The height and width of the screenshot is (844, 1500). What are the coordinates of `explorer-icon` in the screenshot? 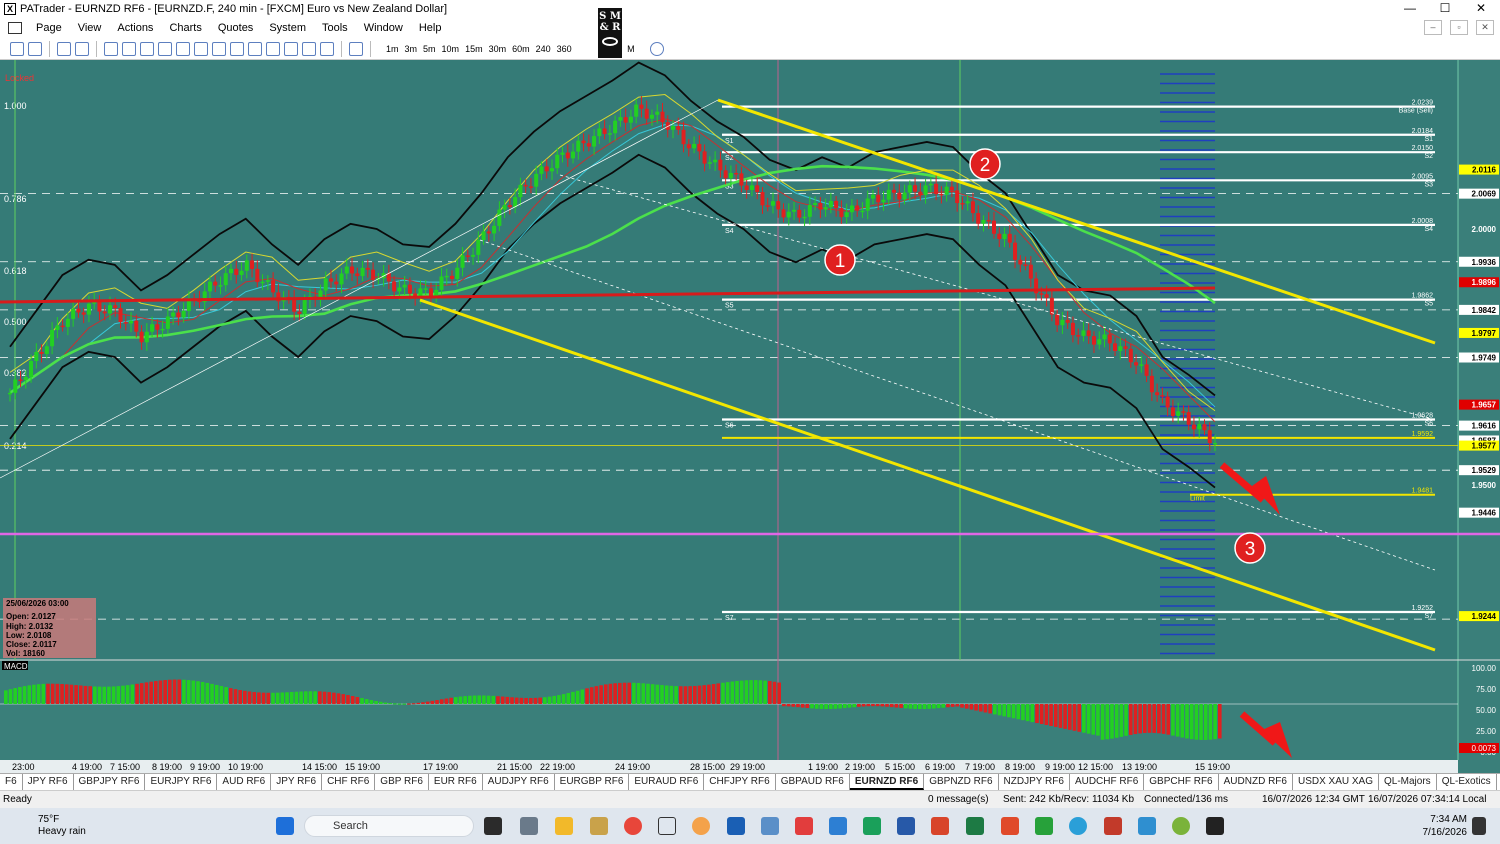 It's located at (564, 826).